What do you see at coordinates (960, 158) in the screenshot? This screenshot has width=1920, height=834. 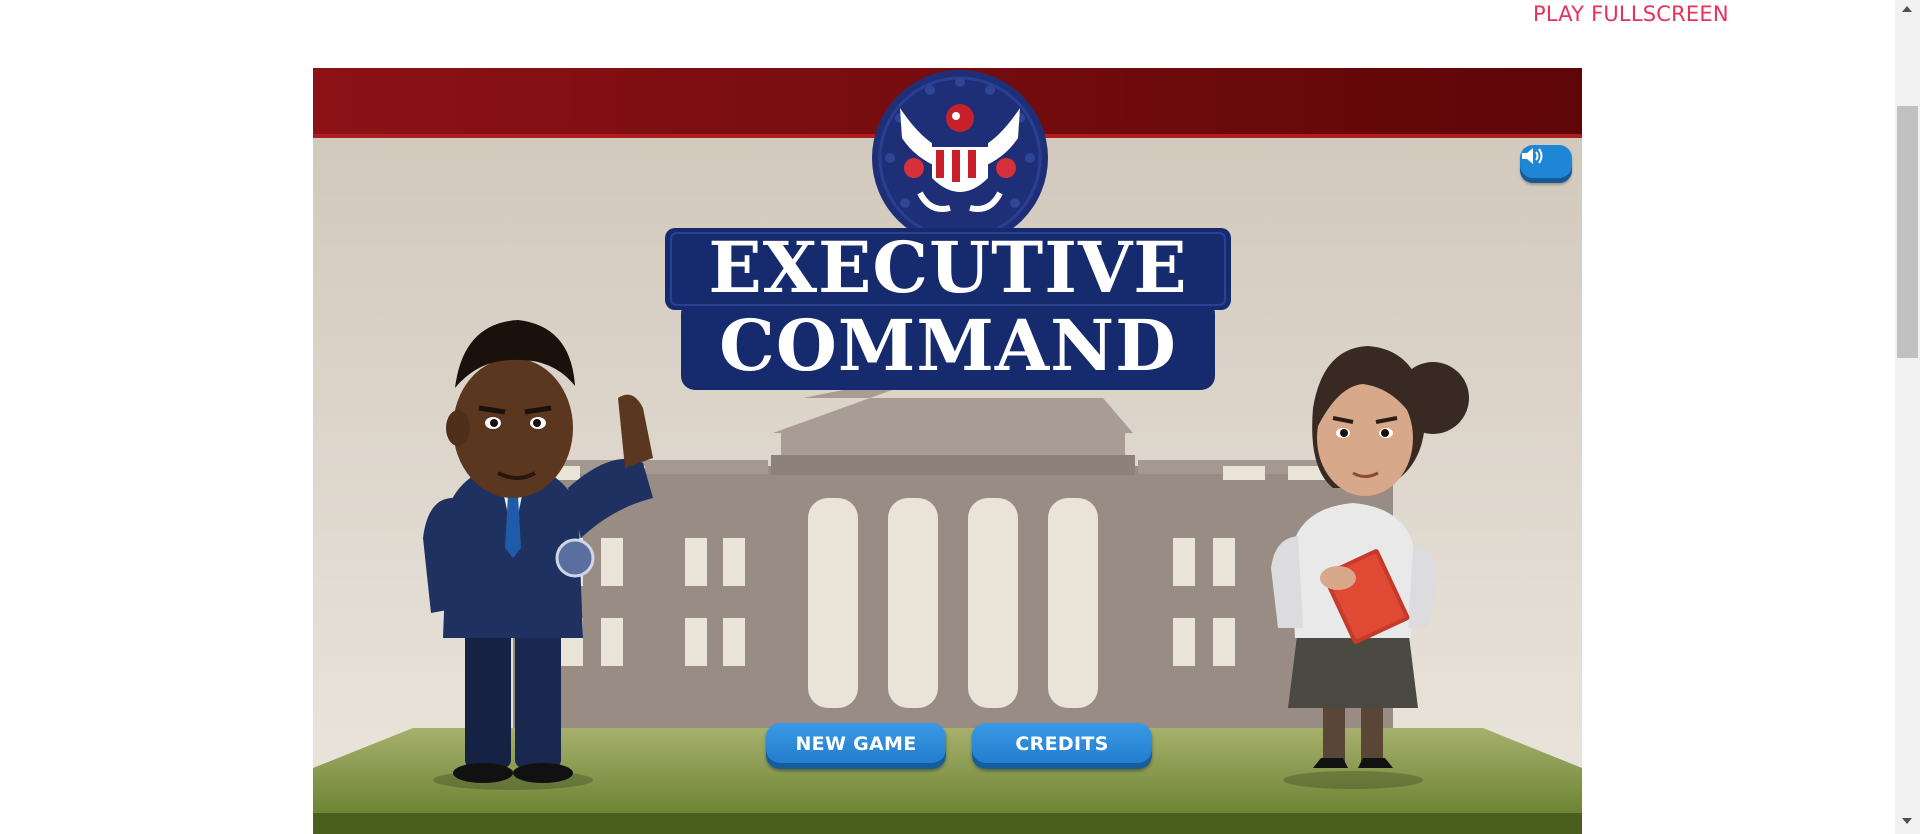 I see `presidential-seal` at bounding box center [960, 158].